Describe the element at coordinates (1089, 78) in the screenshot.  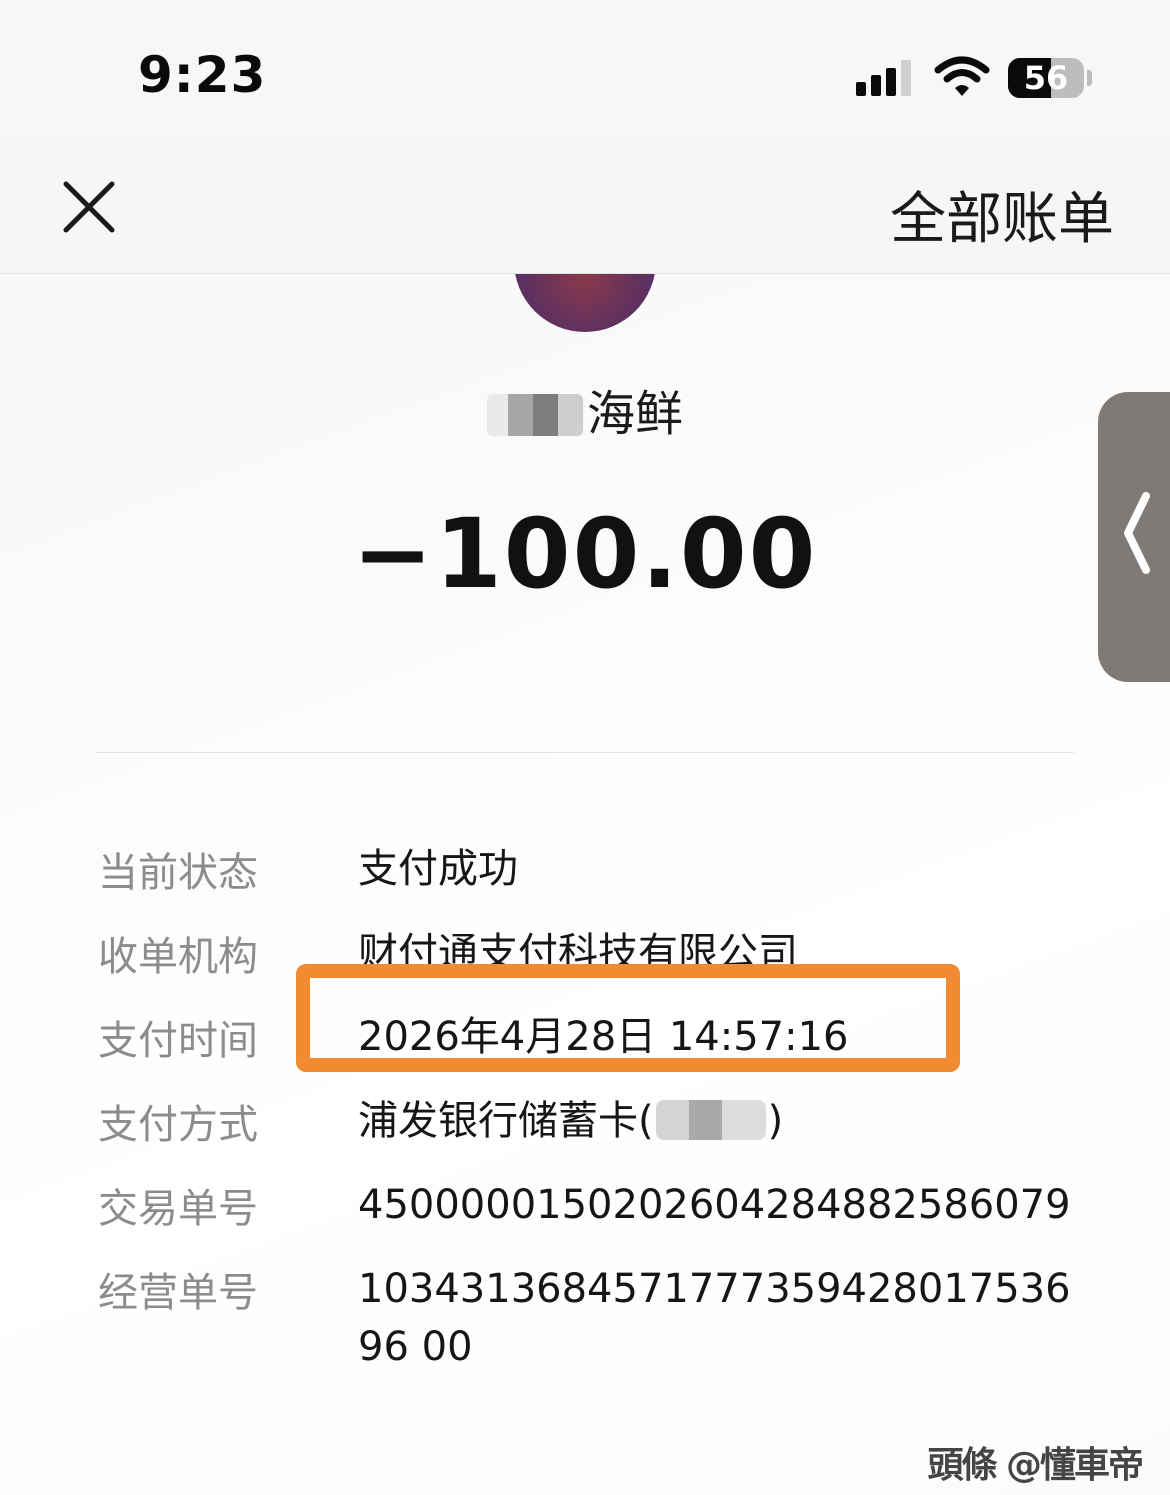
I see `battery-cap` at that location.